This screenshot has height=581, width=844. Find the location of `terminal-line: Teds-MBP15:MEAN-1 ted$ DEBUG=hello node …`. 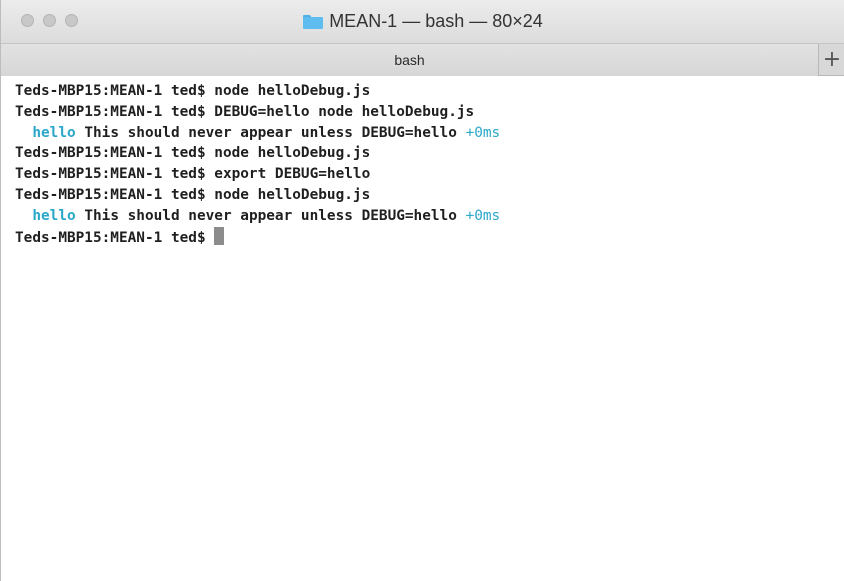

terminal-line: Teds-MBP15:MEAN-1 ted$ DEBUG=hello node … is located at coordinates (245, 111).